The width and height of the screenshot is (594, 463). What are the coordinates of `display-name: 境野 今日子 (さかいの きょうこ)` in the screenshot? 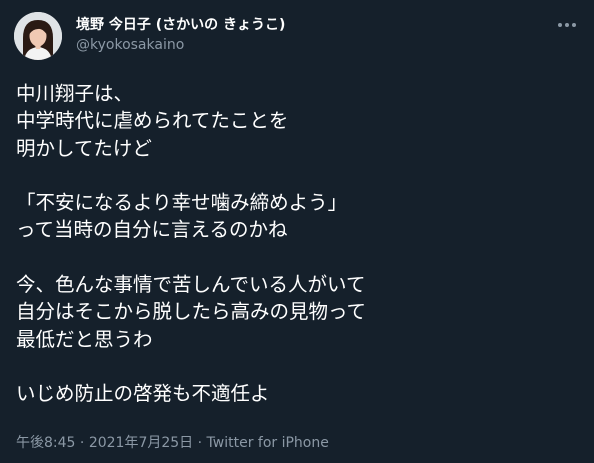 It's located at (180, 24).